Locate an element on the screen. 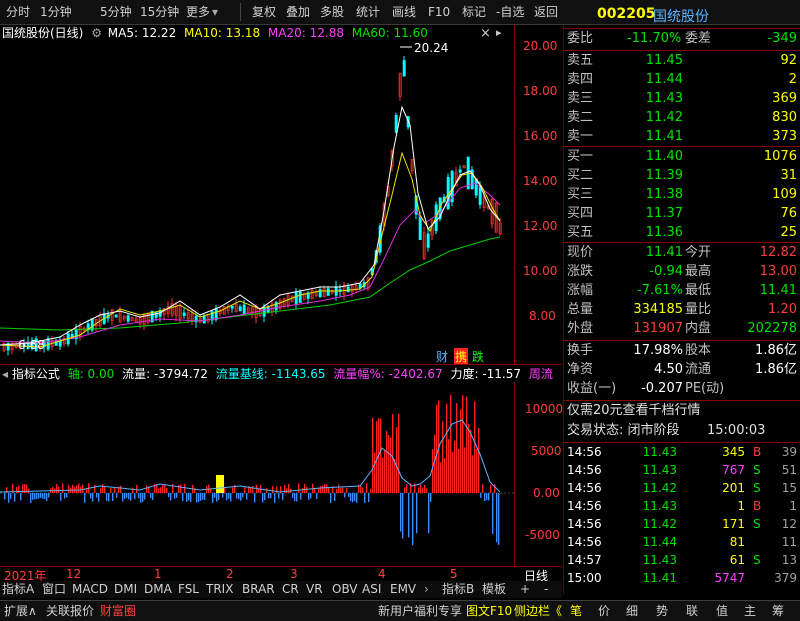  f10-graphic-button: 图文F10 is located at coordinates (489, 611).